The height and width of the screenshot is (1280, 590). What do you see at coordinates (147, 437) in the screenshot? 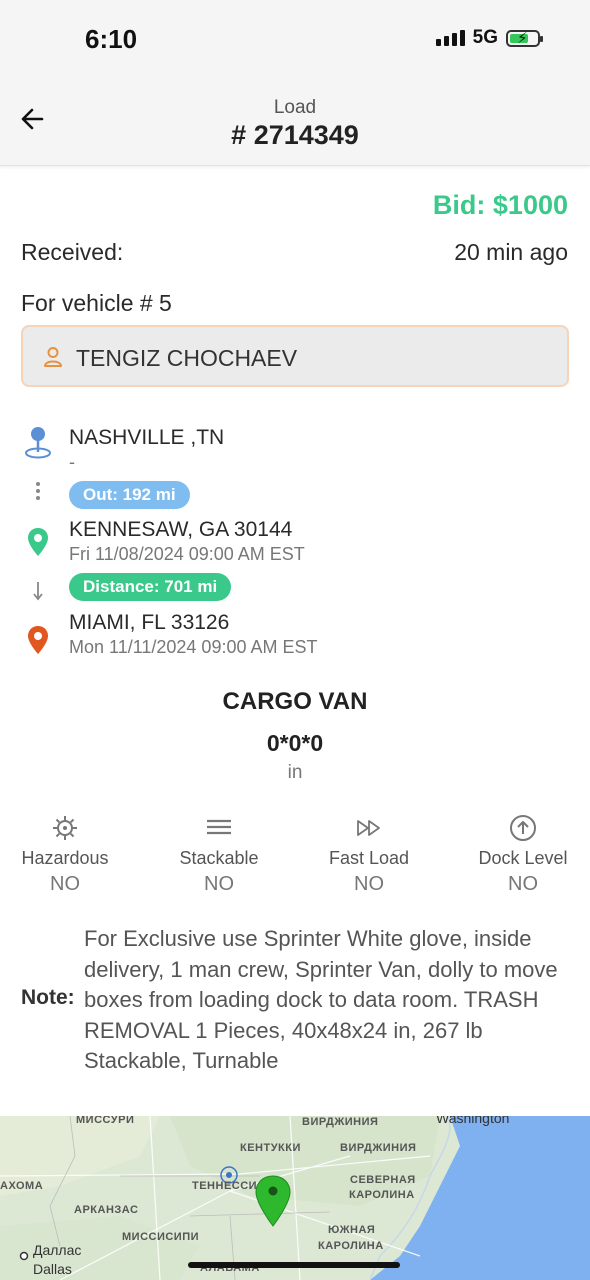
I see `origin-city: NASHVILLE ,TN` at bounding box center [147, 437].